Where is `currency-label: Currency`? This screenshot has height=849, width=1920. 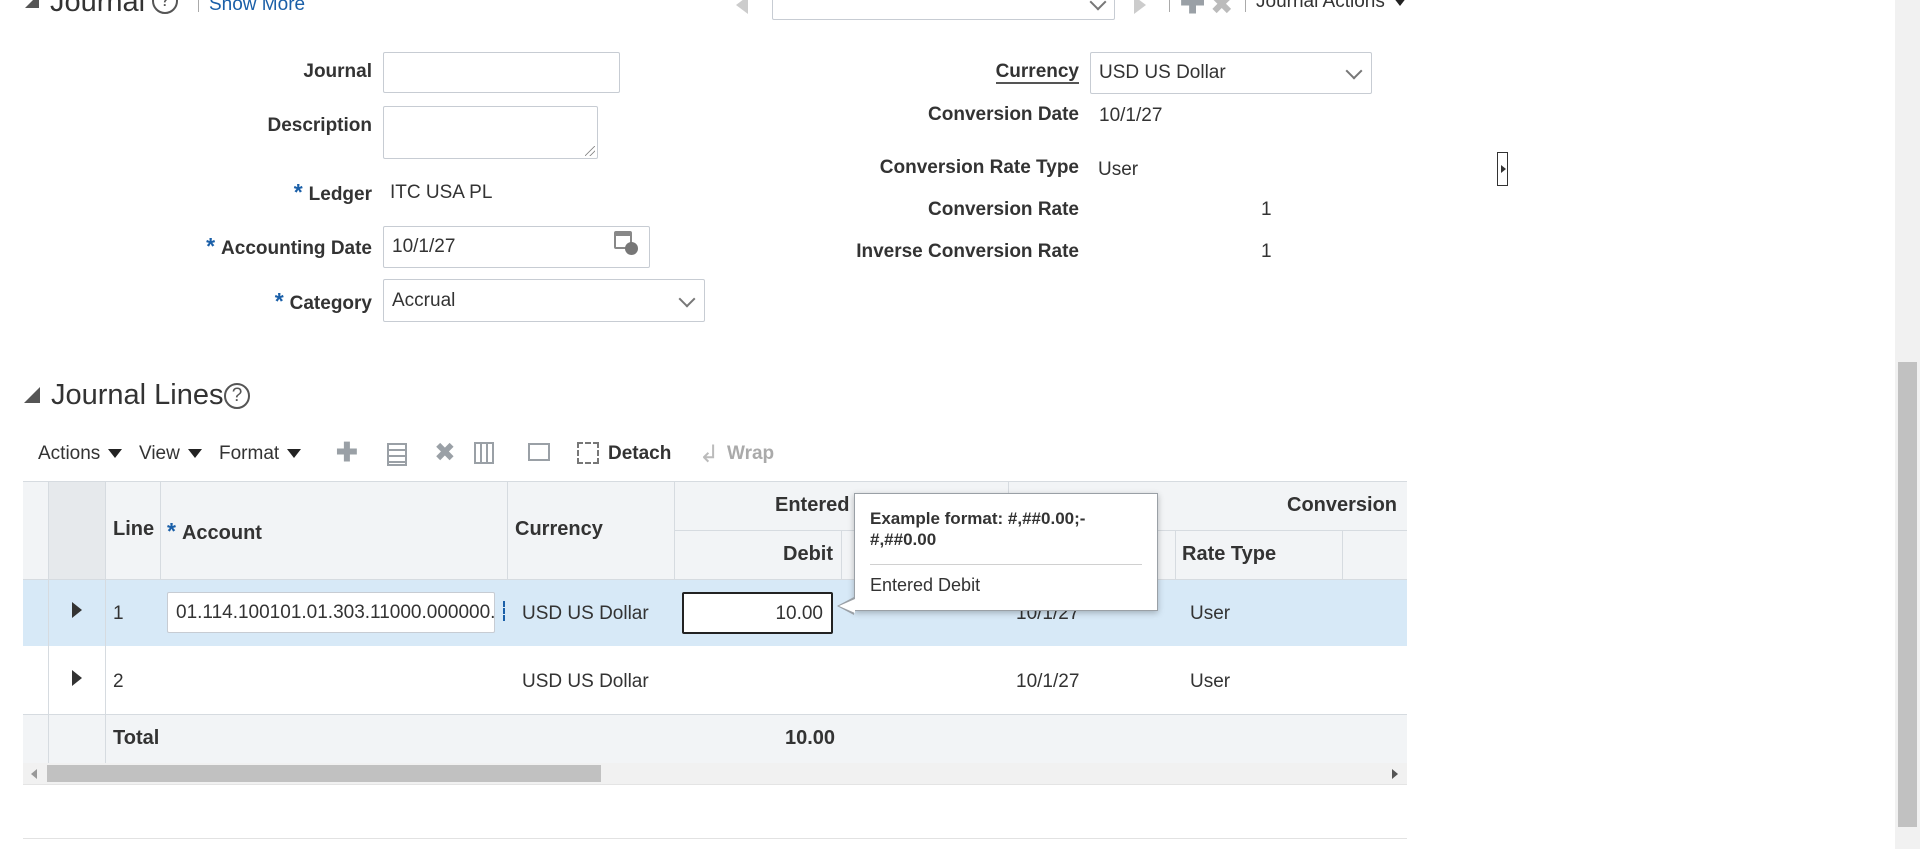
currency-label: Currency is located at coordinates (989, 72).